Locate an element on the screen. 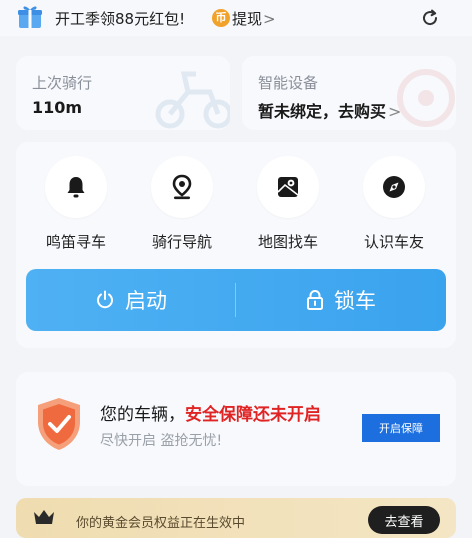 The width and height of the screenshot is (472, 538). view-benefits-button: 去查看 is located at coordinates (404, 520).